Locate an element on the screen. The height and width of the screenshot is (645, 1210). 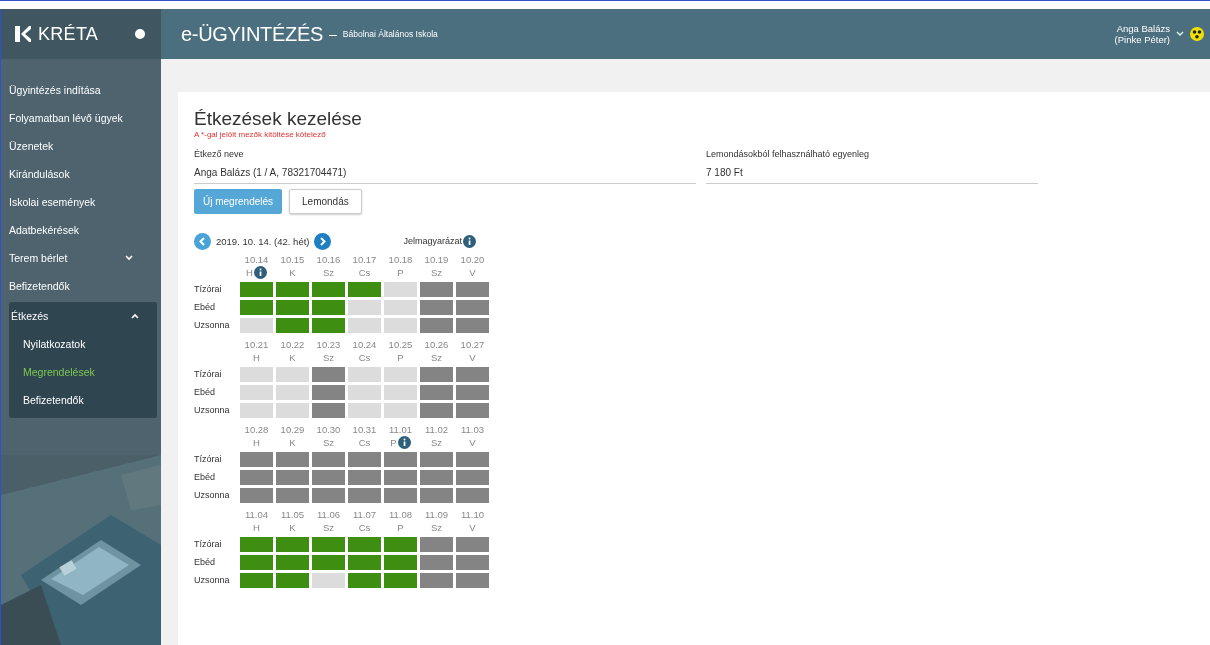
sidebar-item: Iskolai események is located at coordinates (81, 202).